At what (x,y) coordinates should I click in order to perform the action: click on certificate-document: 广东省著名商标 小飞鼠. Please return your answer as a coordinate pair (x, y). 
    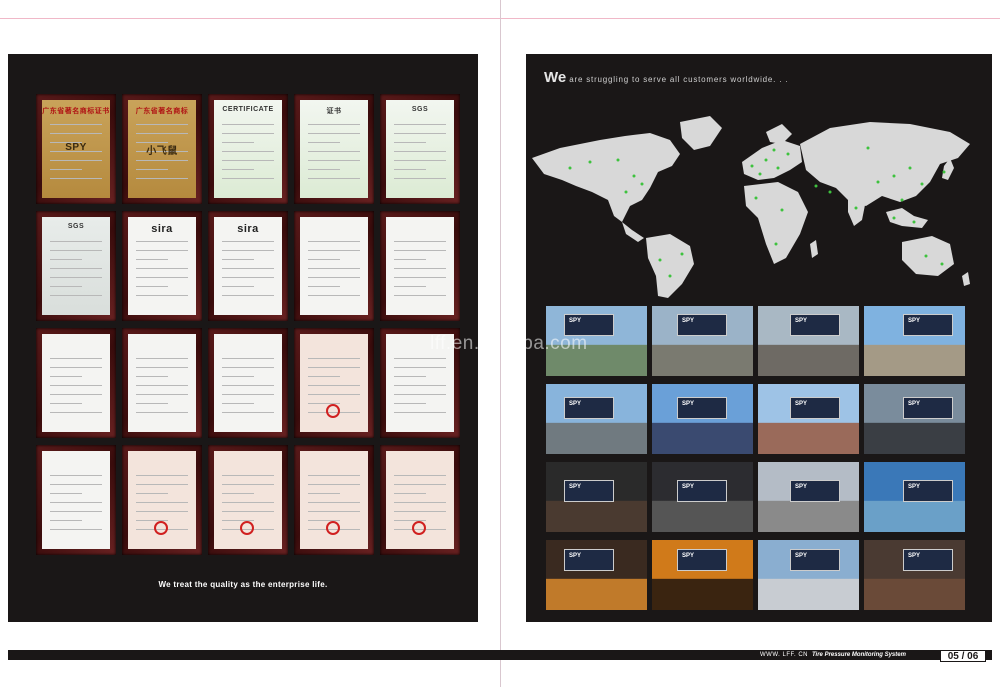
    Looking at the image, I should click on (162, 149).